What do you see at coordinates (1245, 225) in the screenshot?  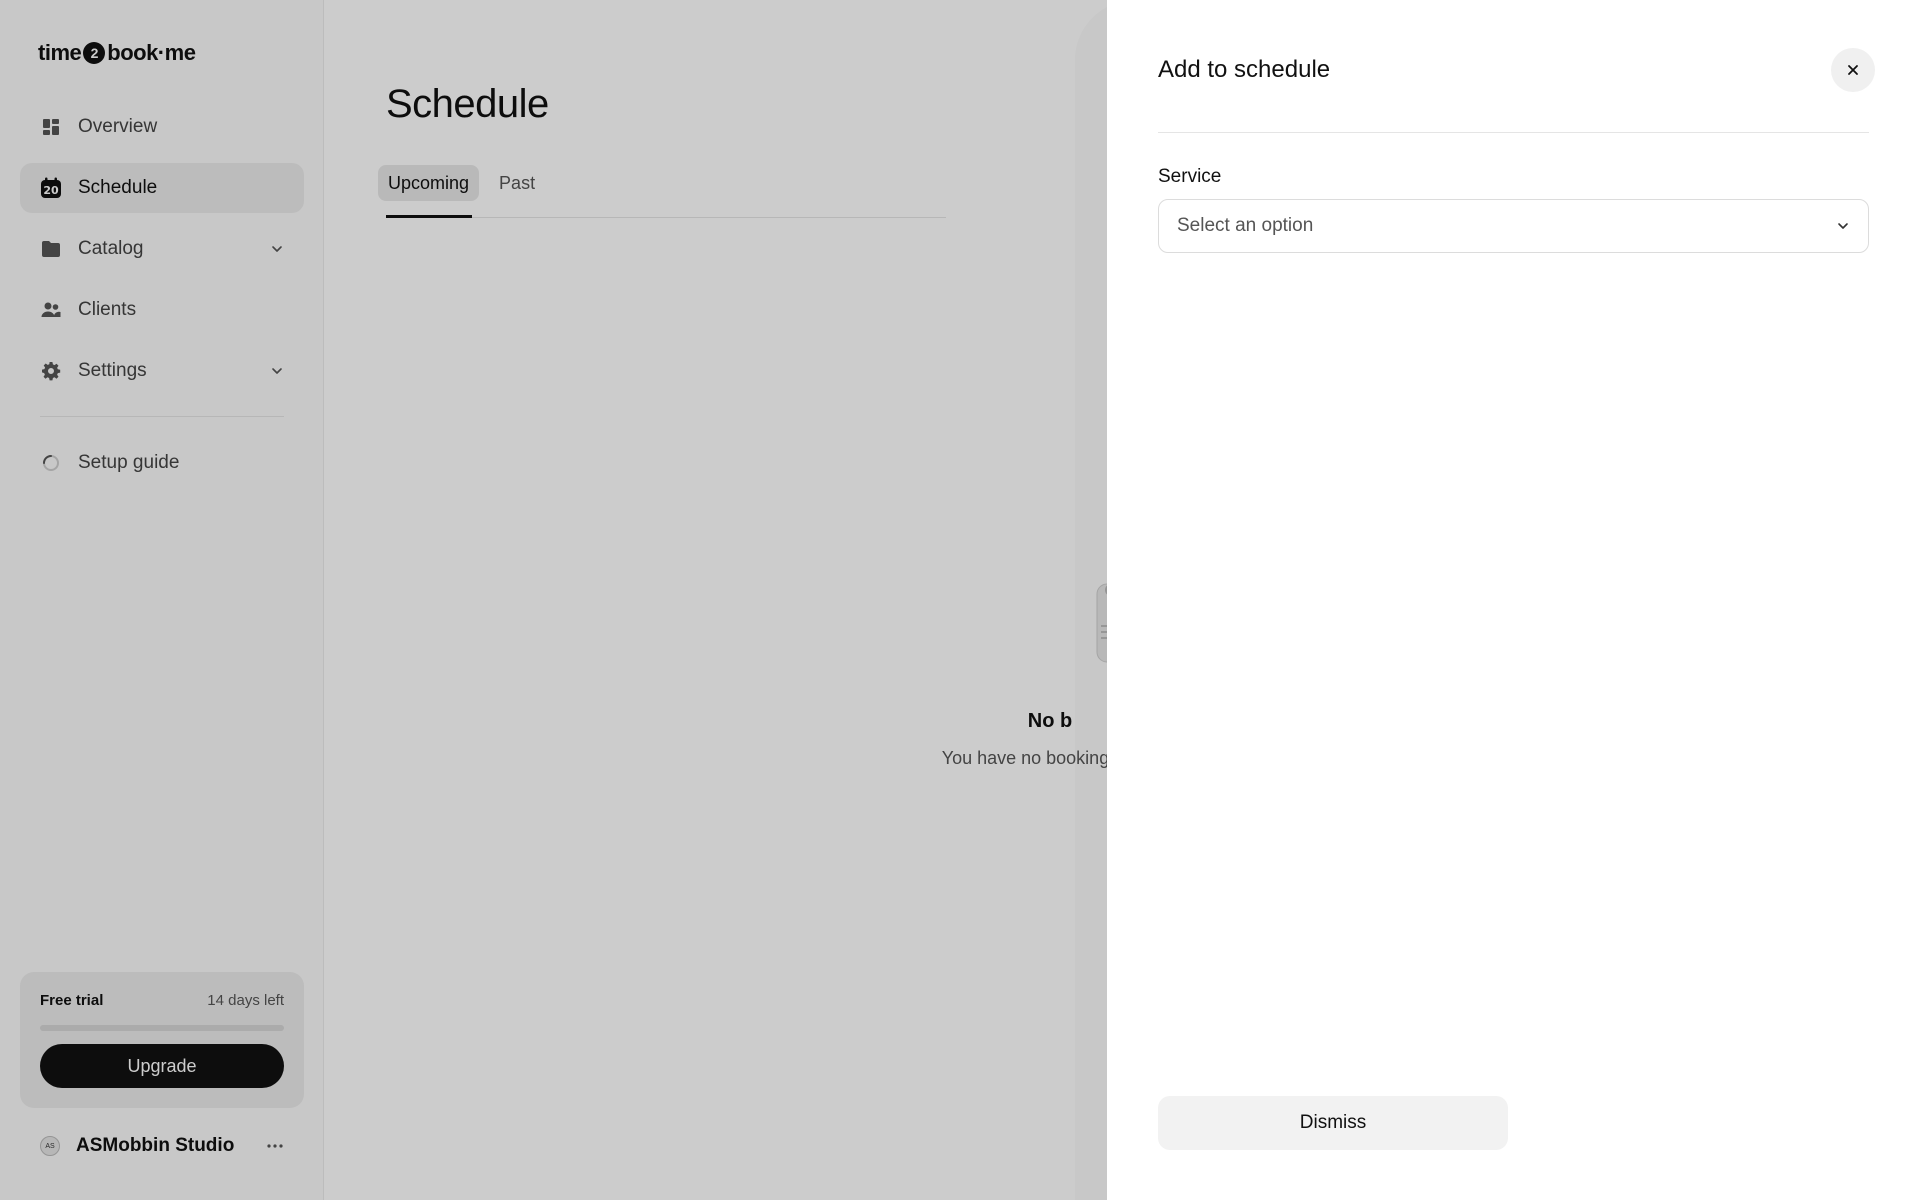 I see `service-select-placeholder: Select an option` at bounding box center [1245, 225].